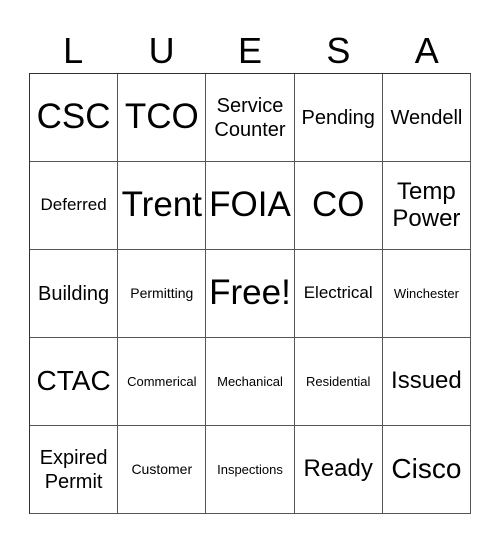 This screenshot has width=500, height=544. I want to click on header-letter: L, so click(73, 50).